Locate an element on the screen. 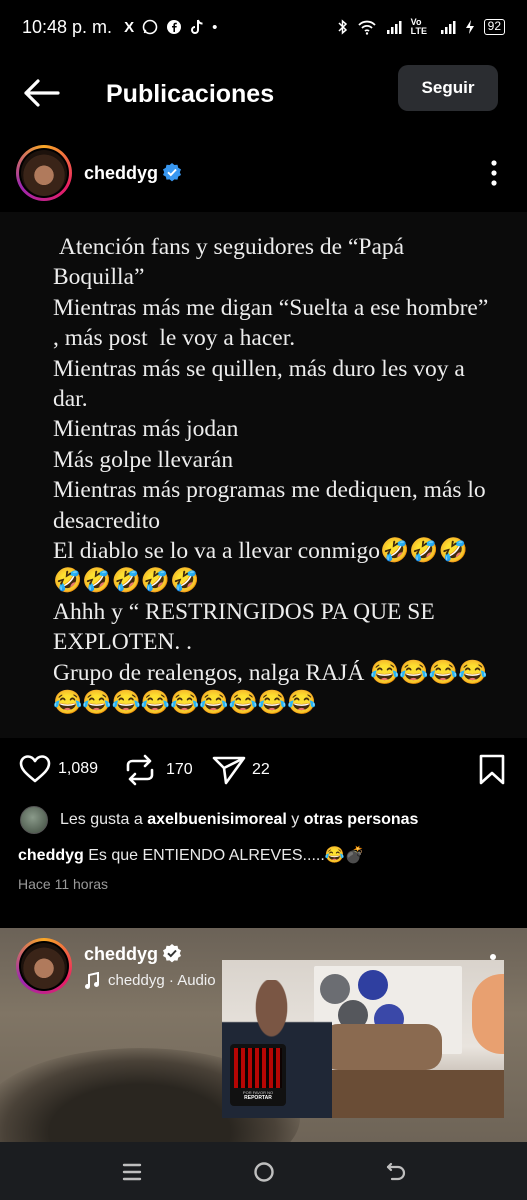 The width and height of the screenshot is (527, 1200). audio-label: cheddyg · Audio is located at coordinates (162, 980).